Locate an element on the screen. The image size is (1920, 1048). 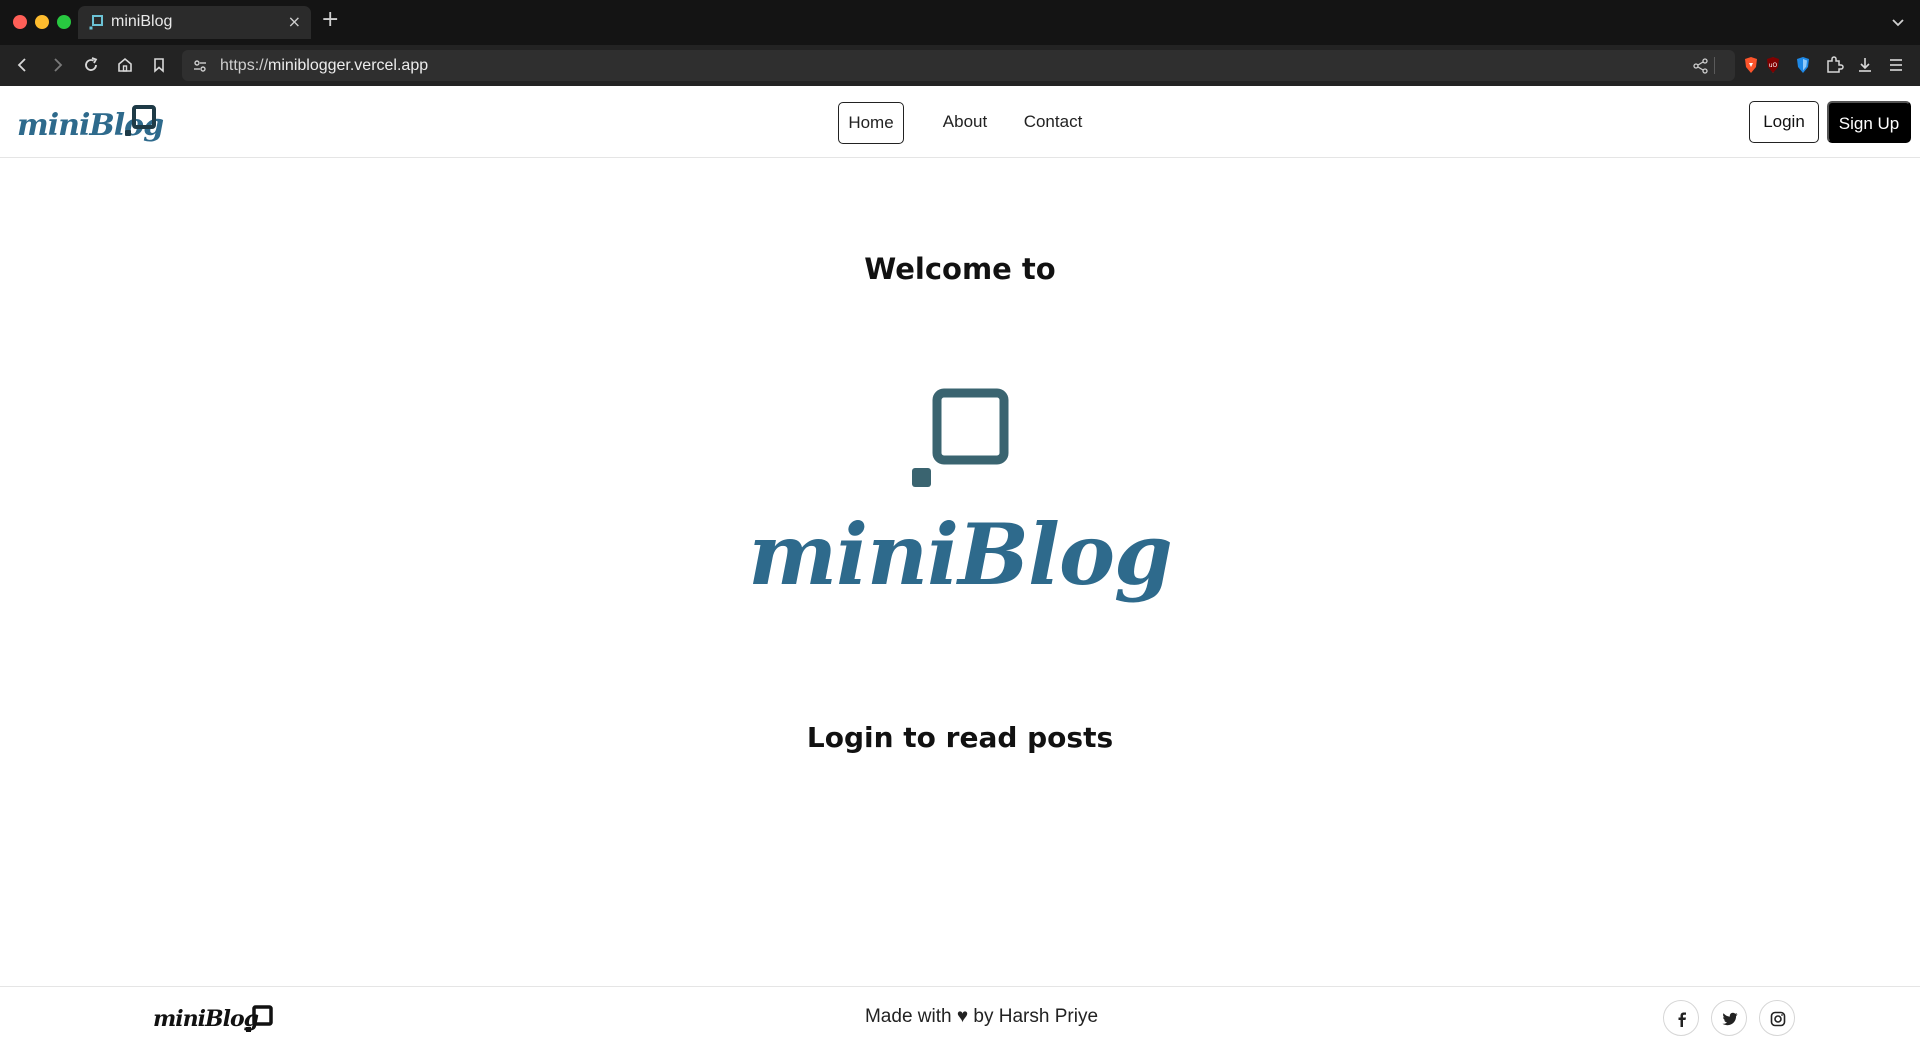
instagram-link is located at coordinates (1777, 1018).